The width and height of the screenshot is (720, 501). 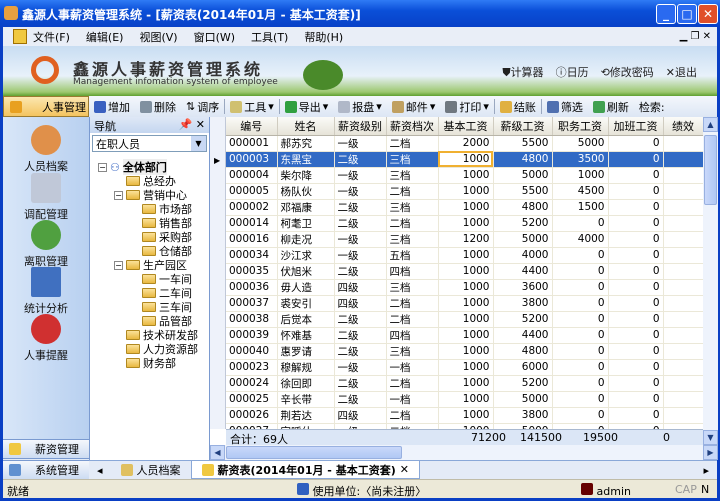 I want to click on menu-tools: 工具(T), so click(x=269, y=37).